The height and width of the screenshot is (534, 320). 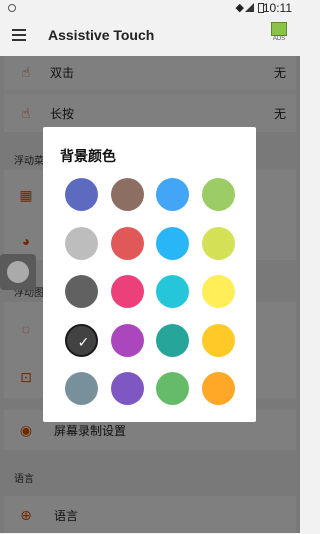 I want to click on app-title: Assistive Touch, so click(x=101, y=35).